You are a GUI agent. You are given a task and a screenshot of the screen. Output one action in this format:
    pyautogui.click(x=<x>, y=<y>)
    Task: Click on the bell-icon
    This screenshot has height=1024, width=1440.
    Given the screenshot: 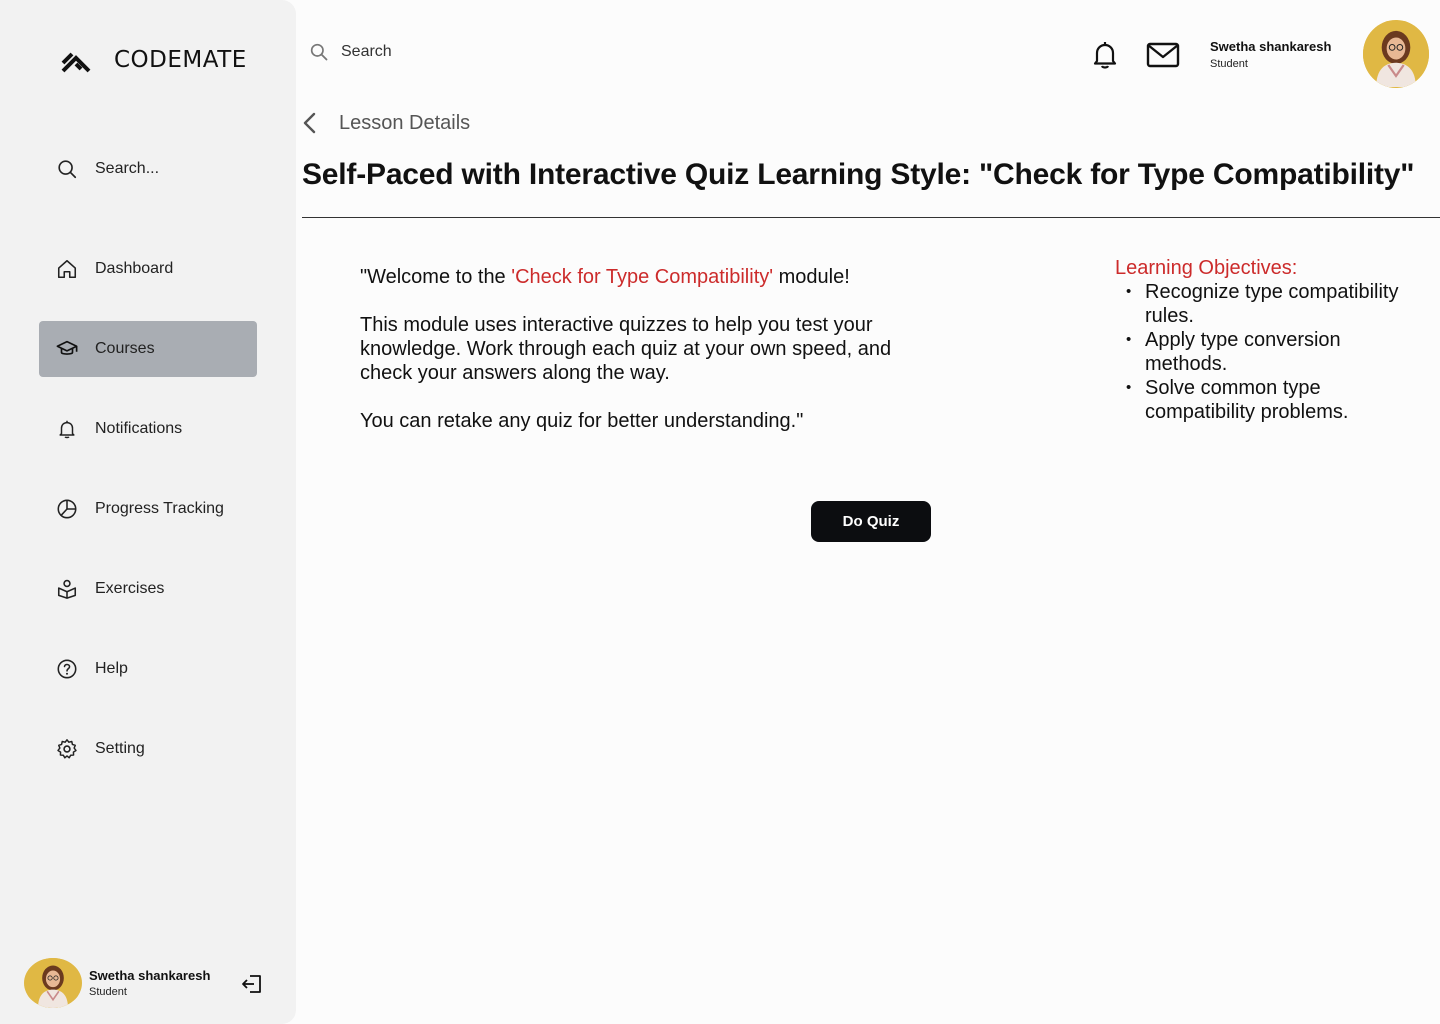 What is the action you would take?
    pyautogui.click(x=67, y=429)
    